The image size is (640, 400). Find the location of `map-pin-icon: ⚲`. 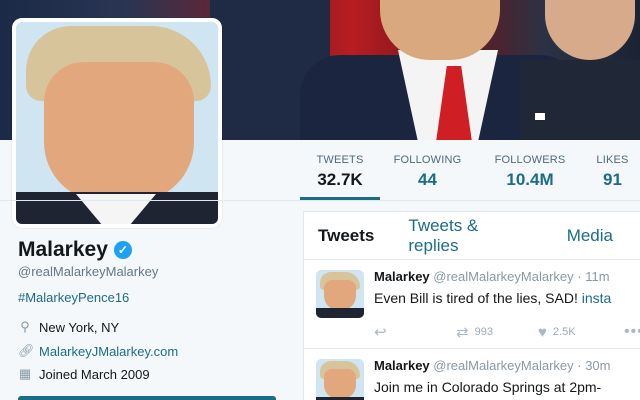

map-pin-icon: ⚲ is located at coordinates (25, 326).